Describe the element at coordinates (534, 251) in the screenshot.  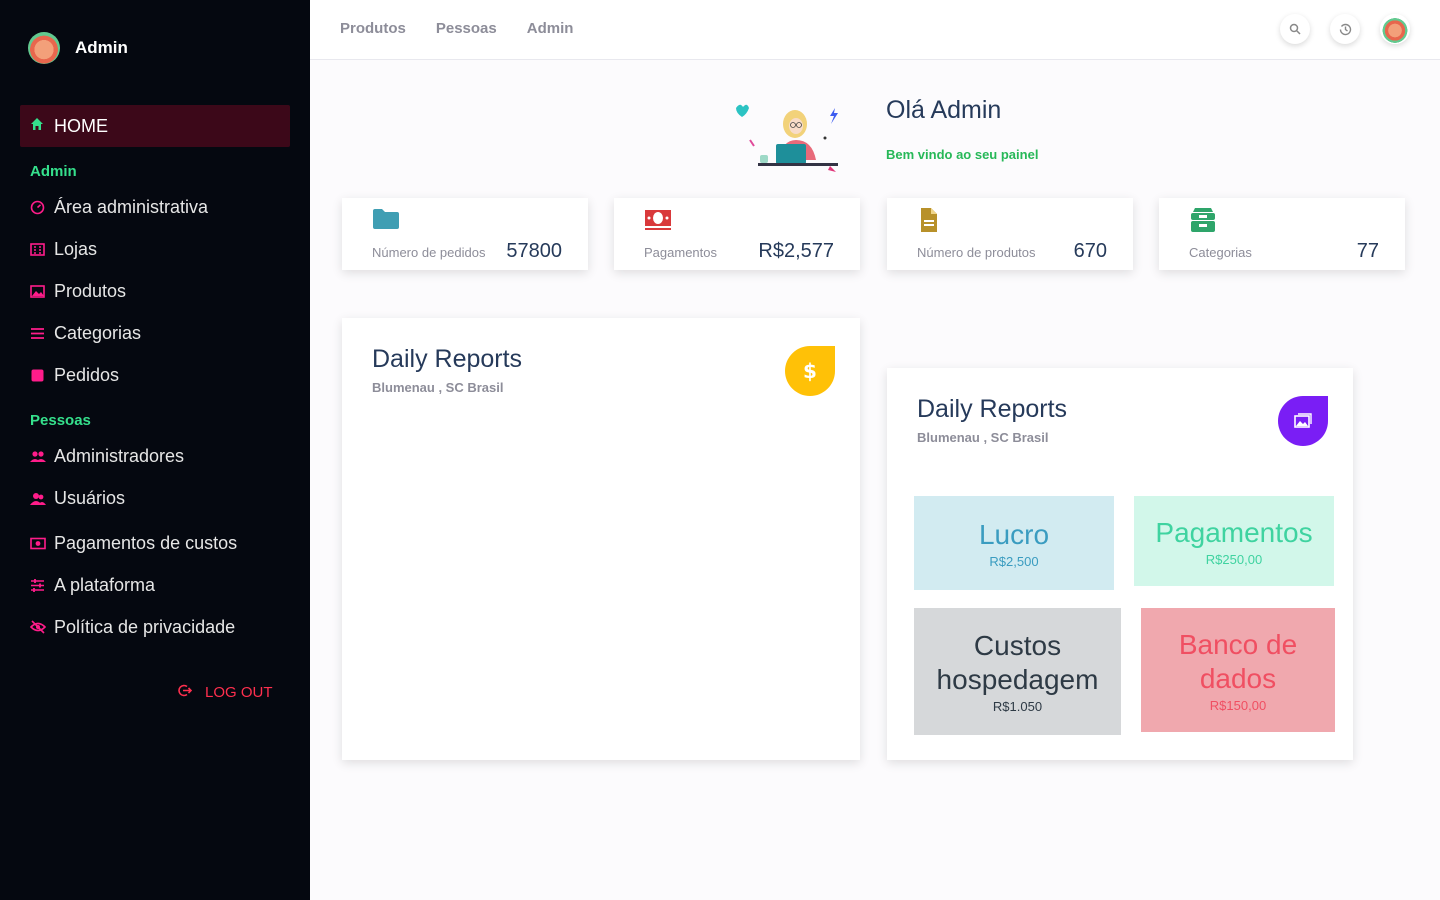
I see `stat-value: 57800` at that location.